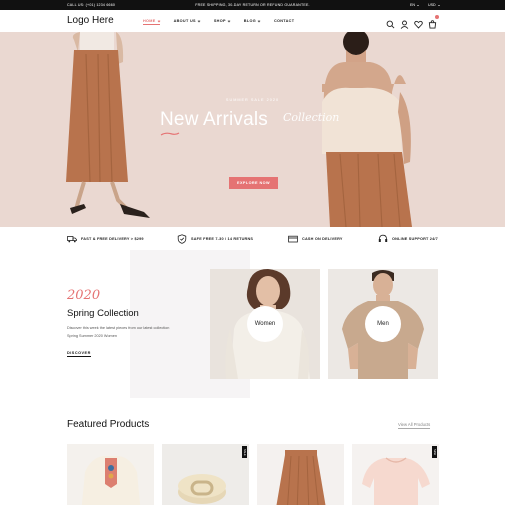  Describe the element at coordinates (79, 354) in the screenshot. I see `discover-link: DISCOVER` at that location.